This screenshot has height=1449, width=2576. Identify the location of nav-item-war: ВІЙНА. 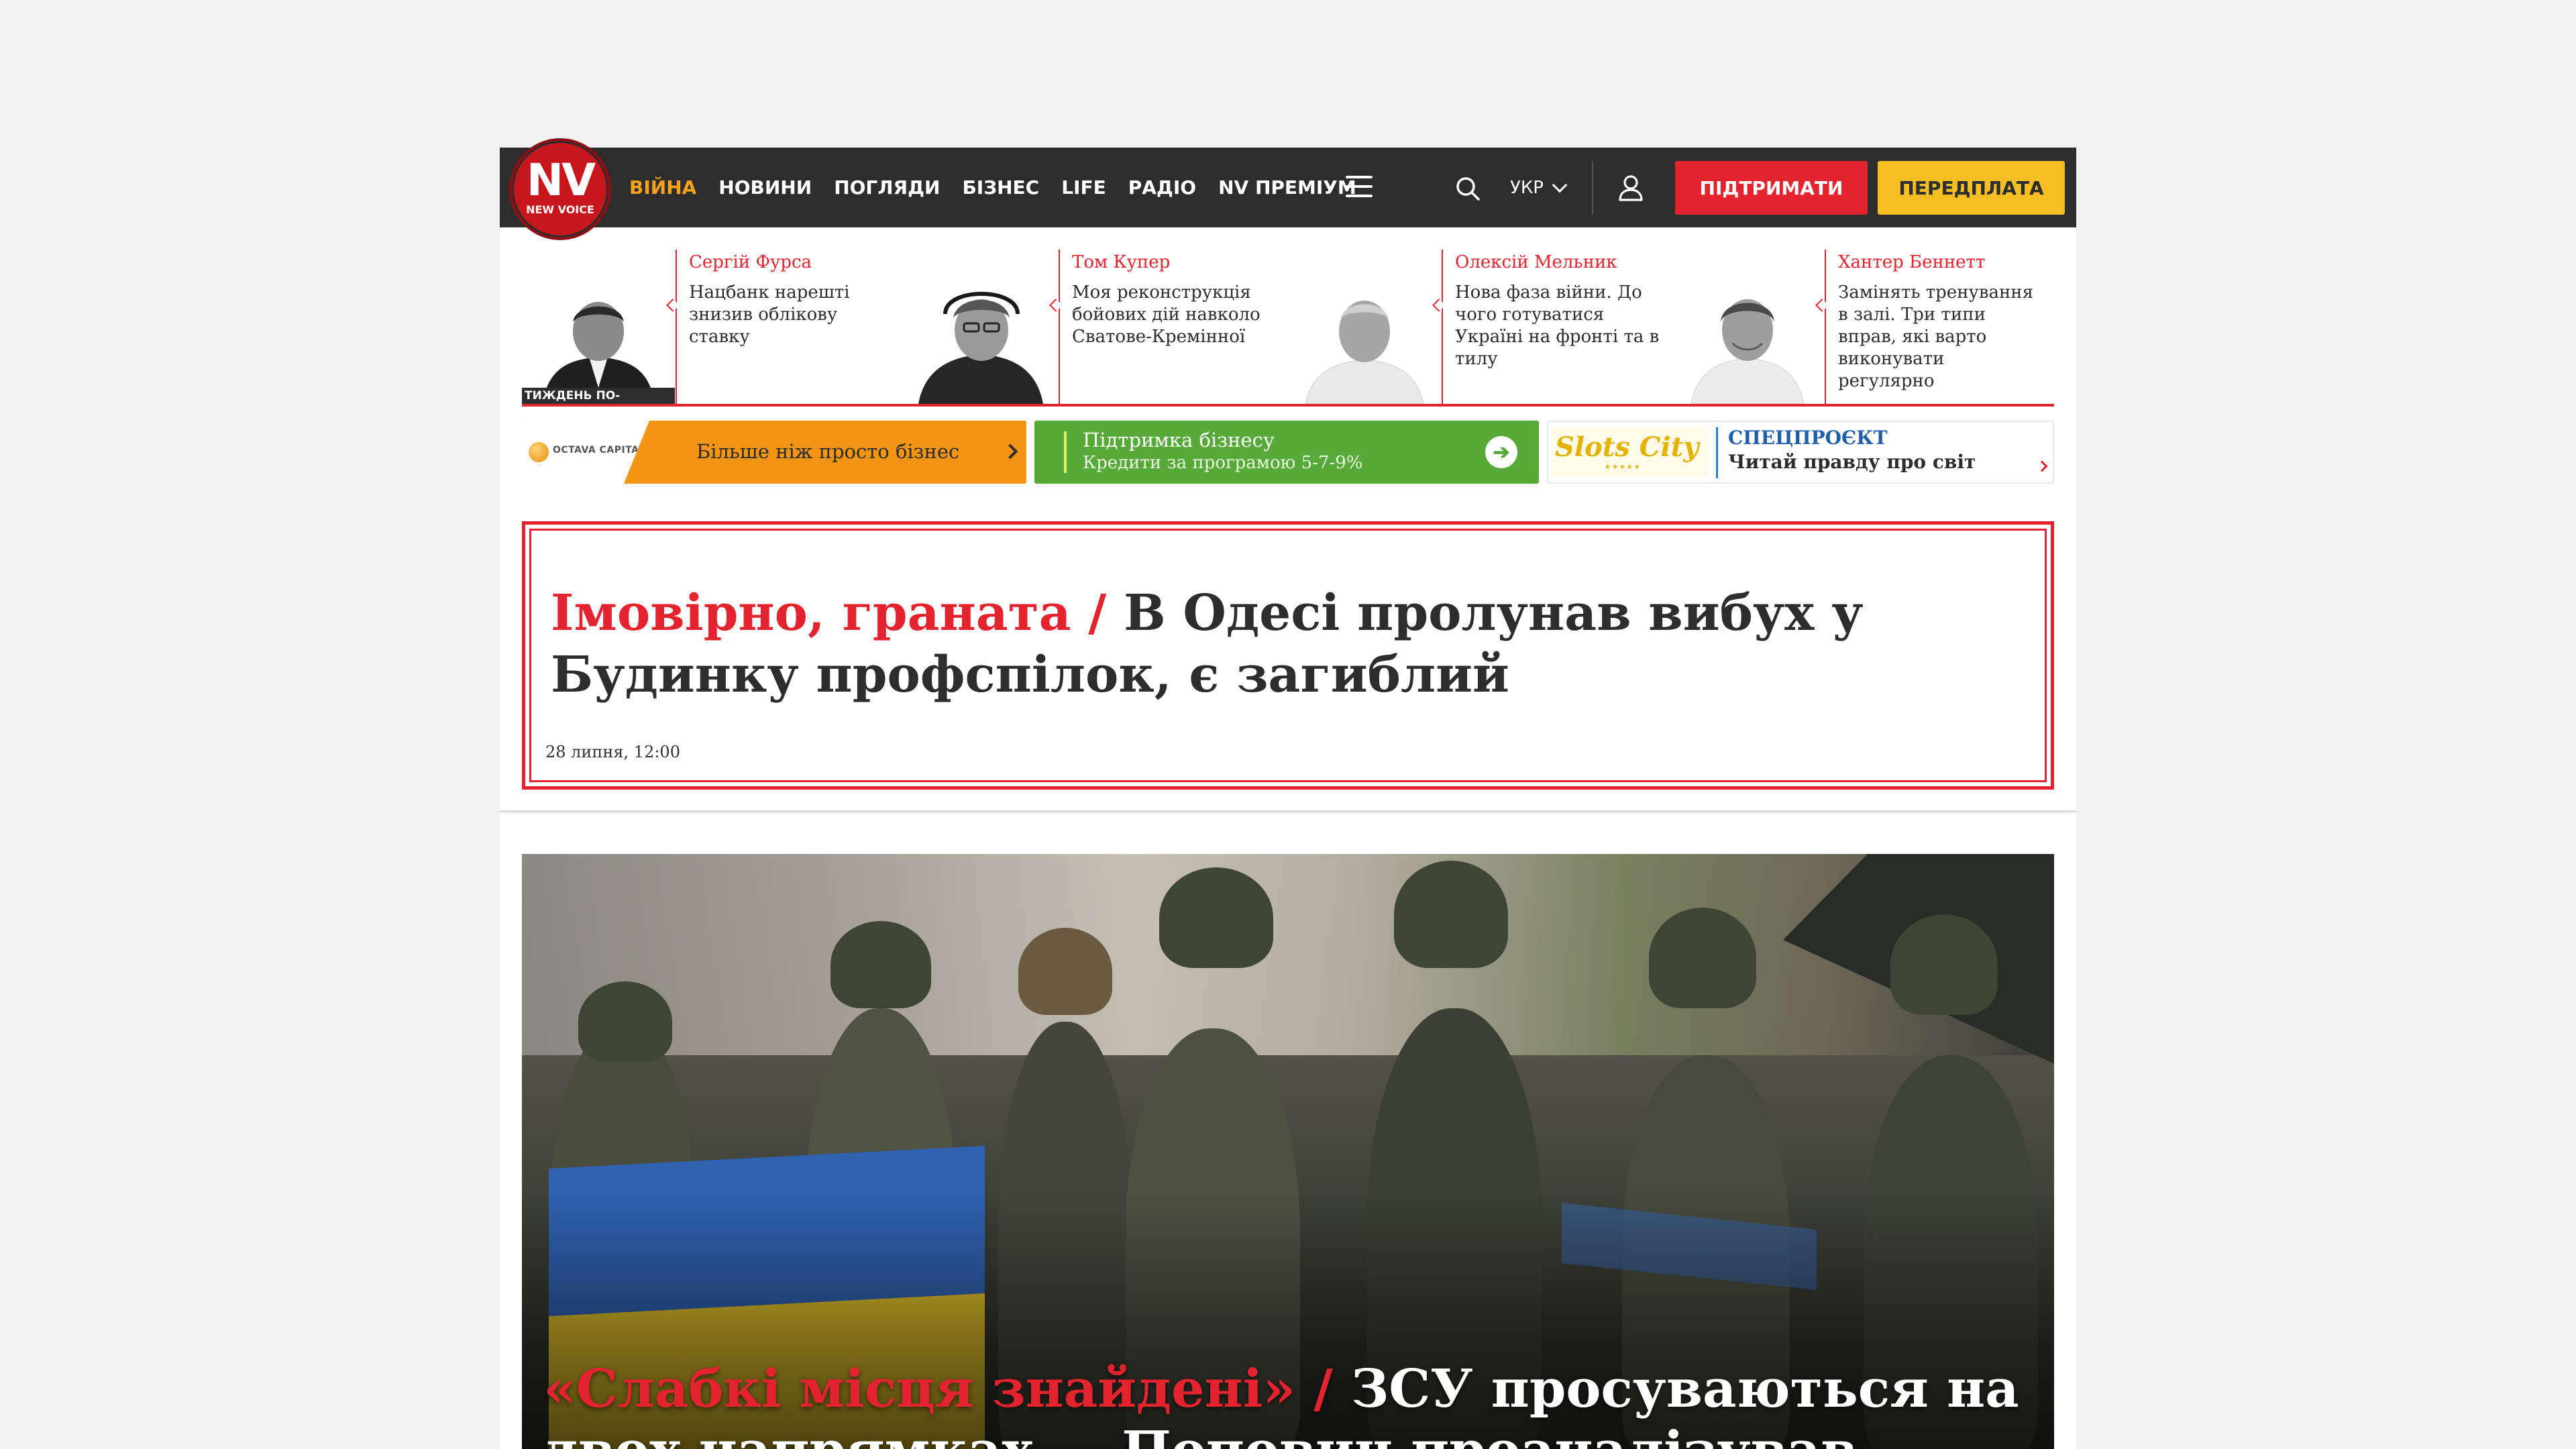
(662, 187).